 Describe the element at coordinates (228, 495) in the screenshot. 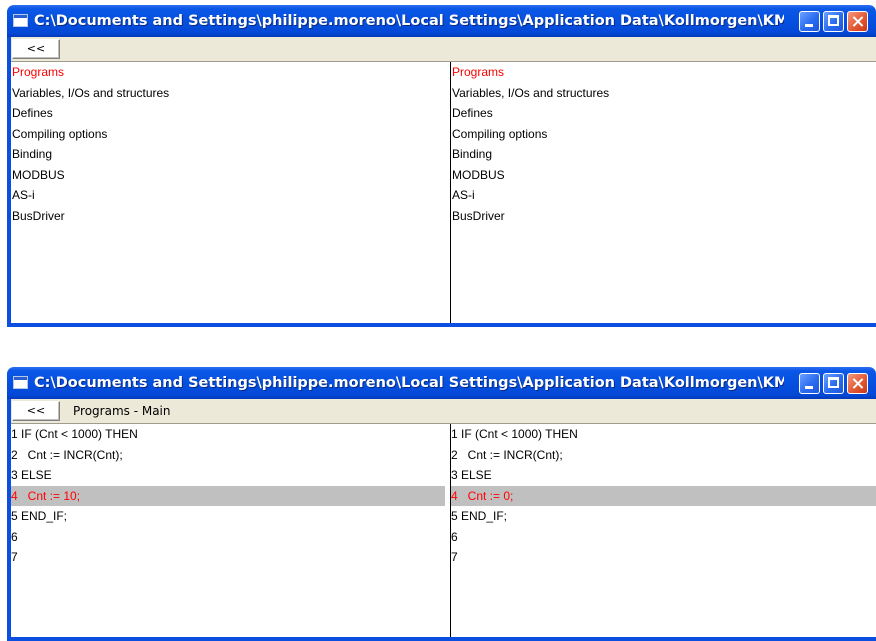

I see `code-line-diff: 4 Cnt := 10;` at that location.